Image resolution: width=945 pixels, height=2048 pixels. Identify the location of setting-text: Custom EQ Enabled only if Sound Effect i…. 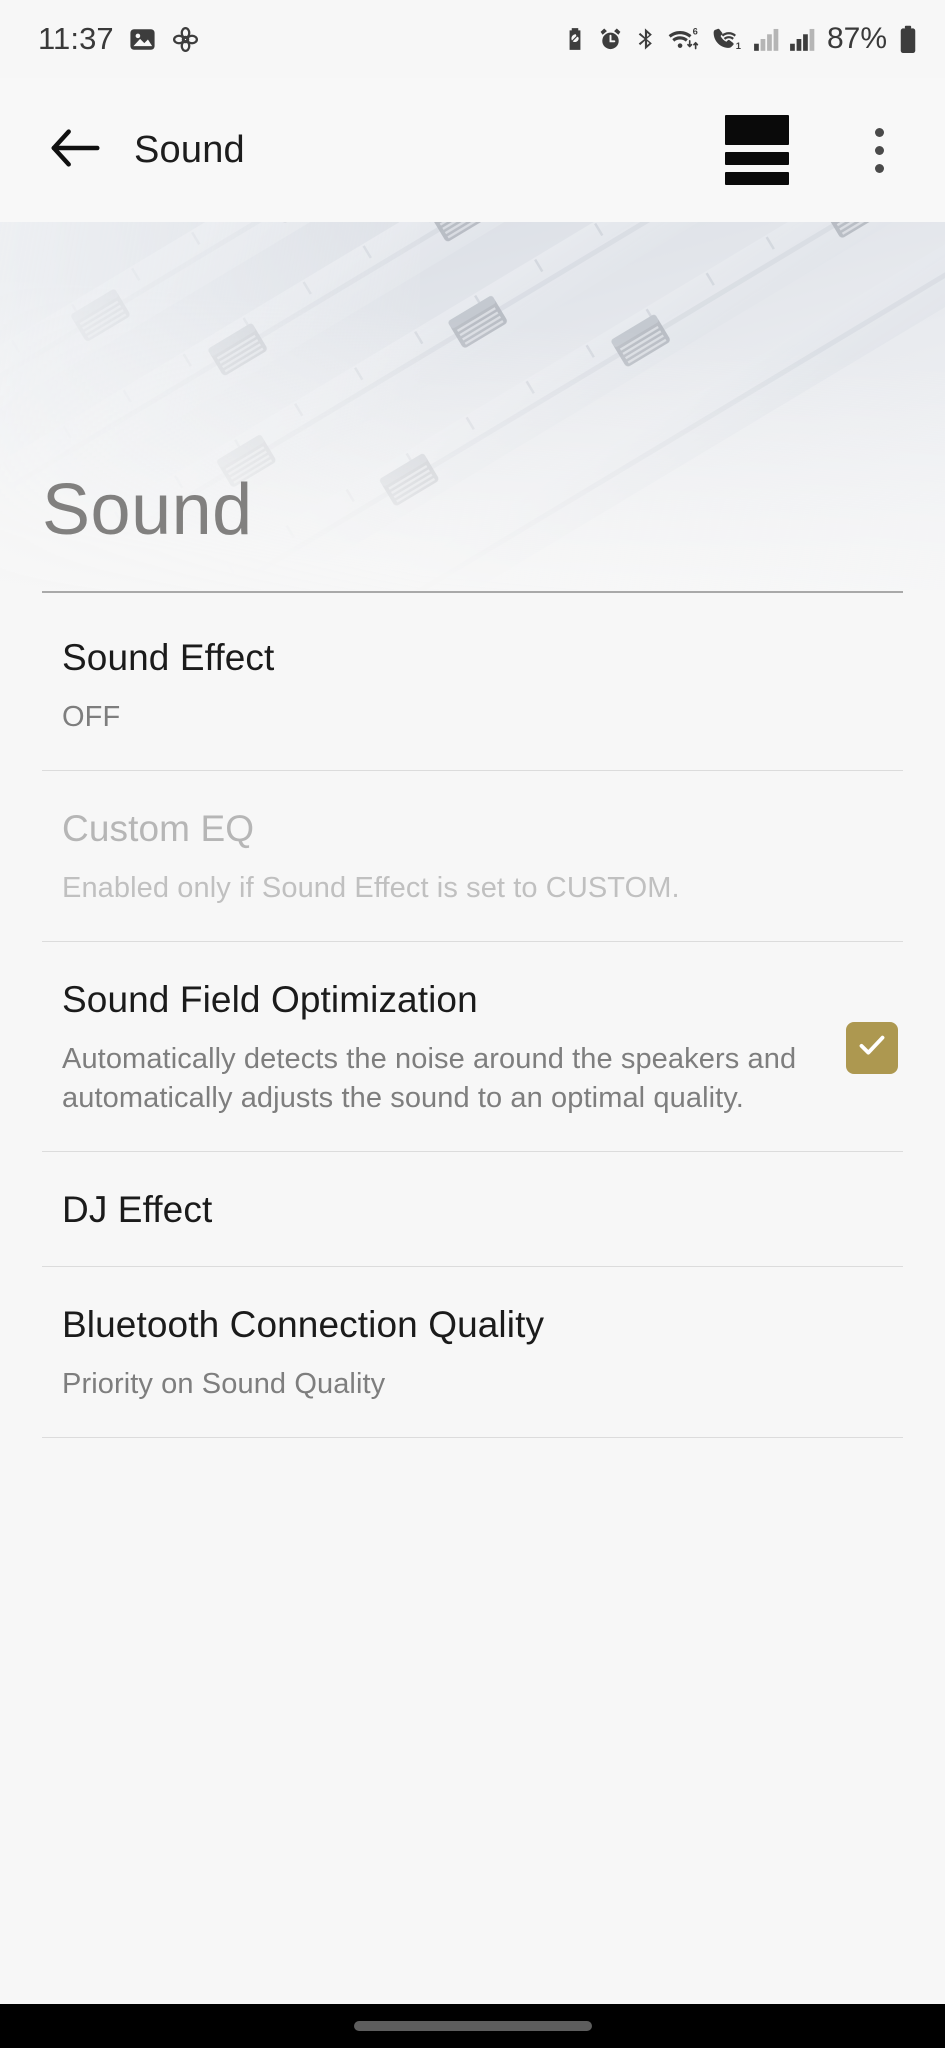
(482, 857).